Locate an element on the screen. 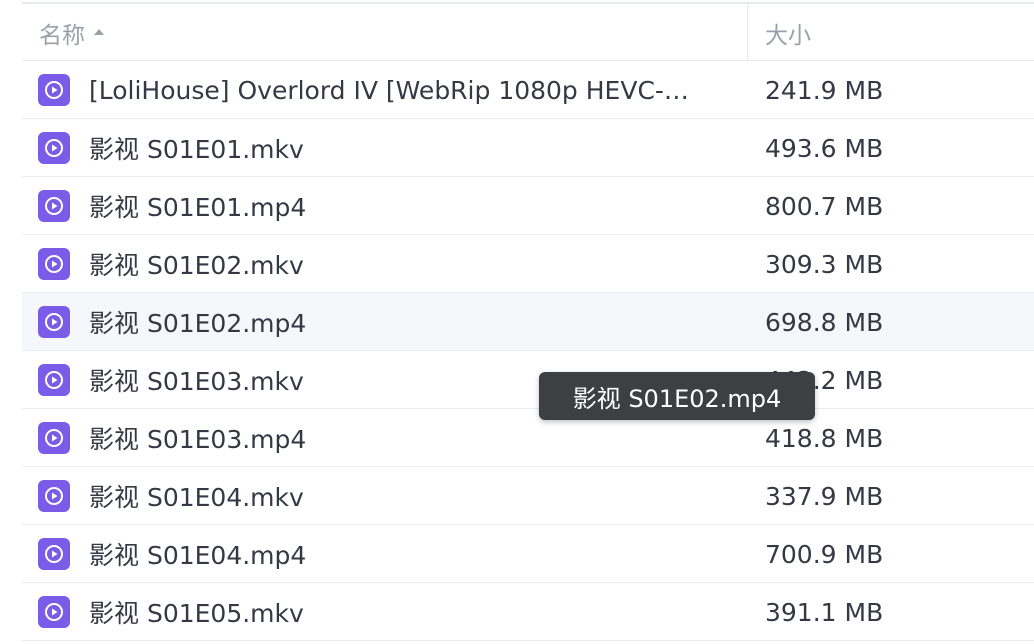 This screenshot has width=1034, height=644. file-row: 影视 S01E03.mp4 418.8 MB is located at coordinates (528, 438).